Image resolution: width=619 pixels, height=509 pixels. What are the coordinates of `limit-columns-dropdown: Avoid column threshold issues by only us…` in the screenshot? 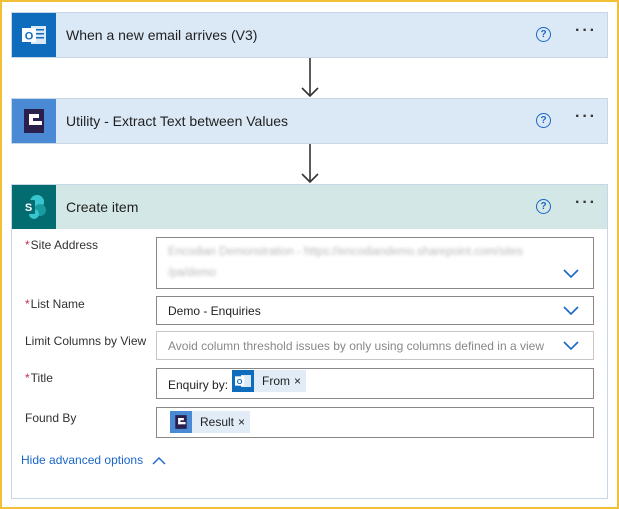 It's located at (375, 345).